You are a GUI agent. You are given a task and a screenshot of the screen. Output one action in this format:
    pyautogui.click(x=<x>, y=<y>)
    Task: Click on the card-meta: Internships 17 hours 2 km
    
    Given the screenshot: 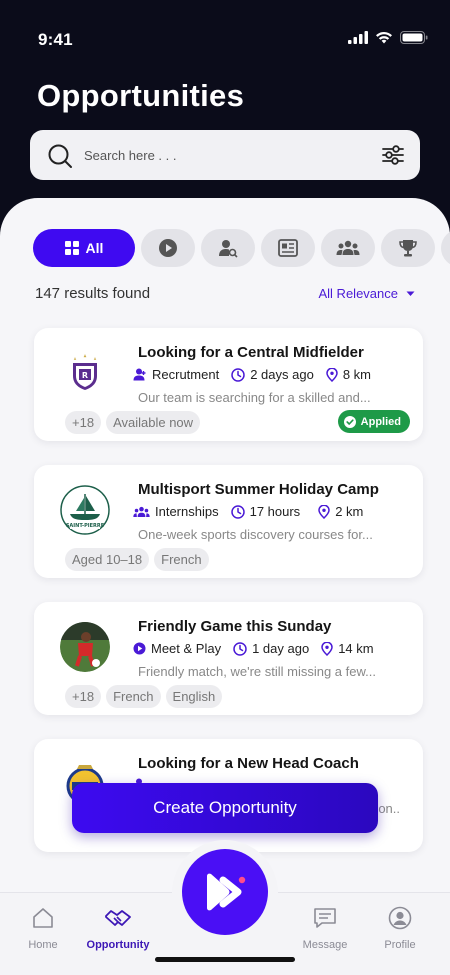 What is the action you would take?
    pyautogui.click(x=254, y=511)
    